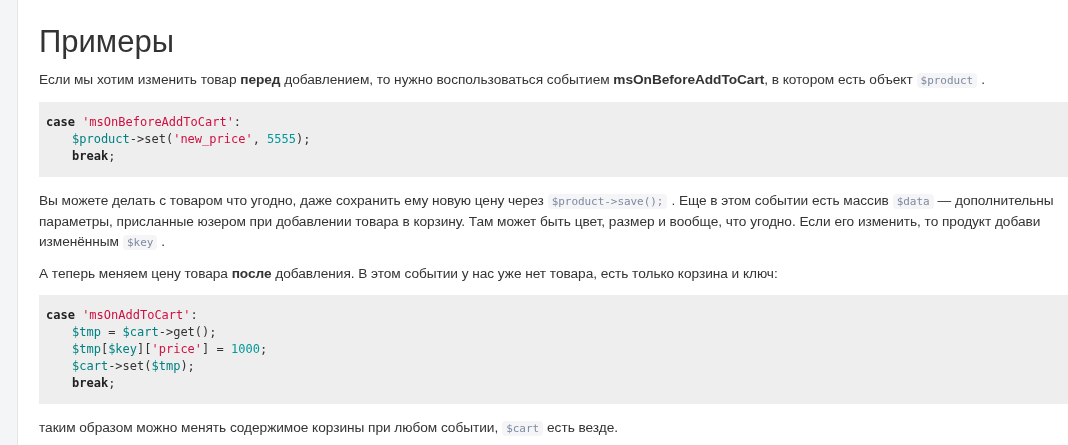  Describe the element at coordinates (995, 200) in the screenshot. I see `paragraph-text: — дополнительны` at that location.